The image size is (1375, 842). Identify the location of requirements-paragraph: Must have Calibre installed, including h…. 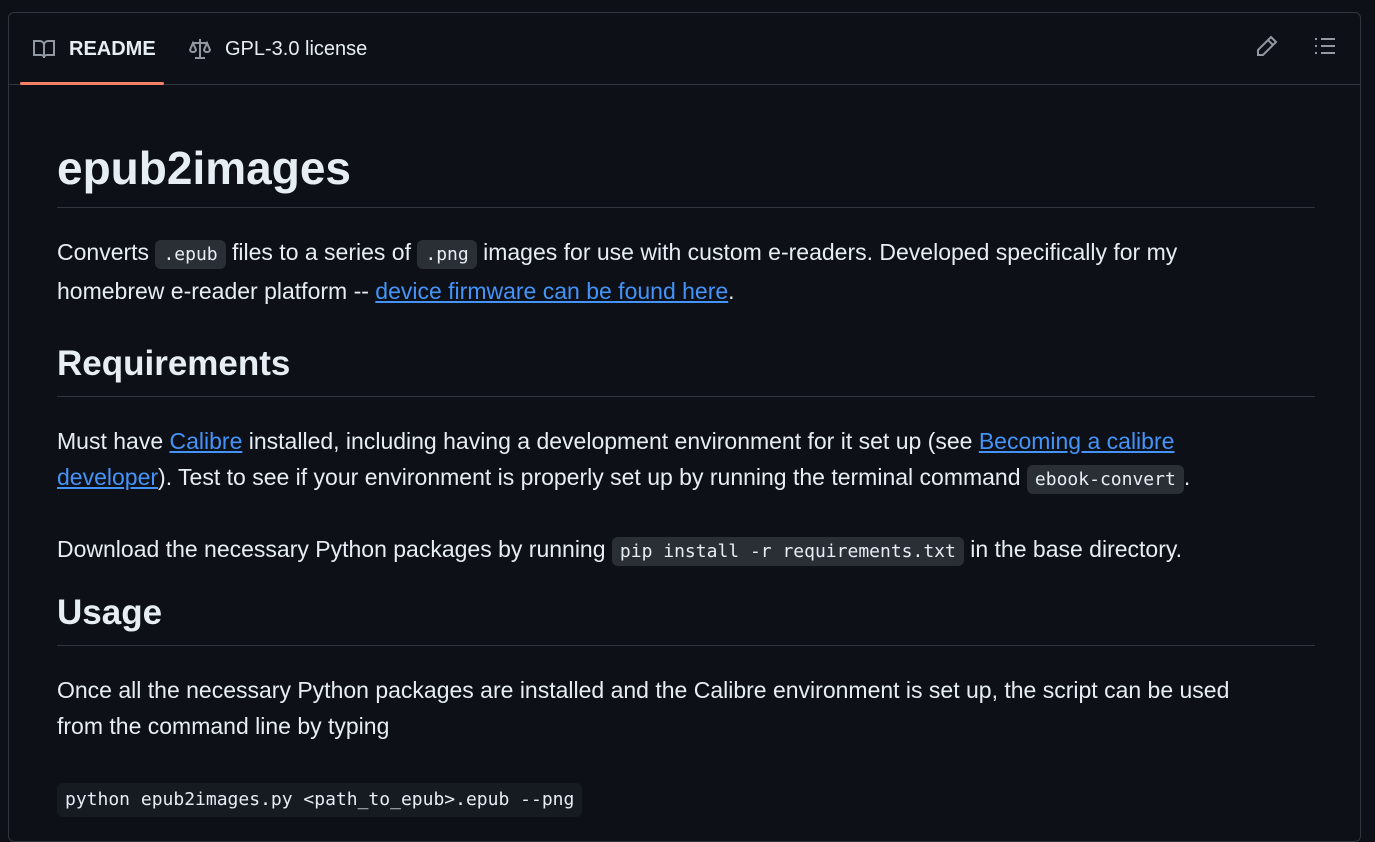
(672, 460).